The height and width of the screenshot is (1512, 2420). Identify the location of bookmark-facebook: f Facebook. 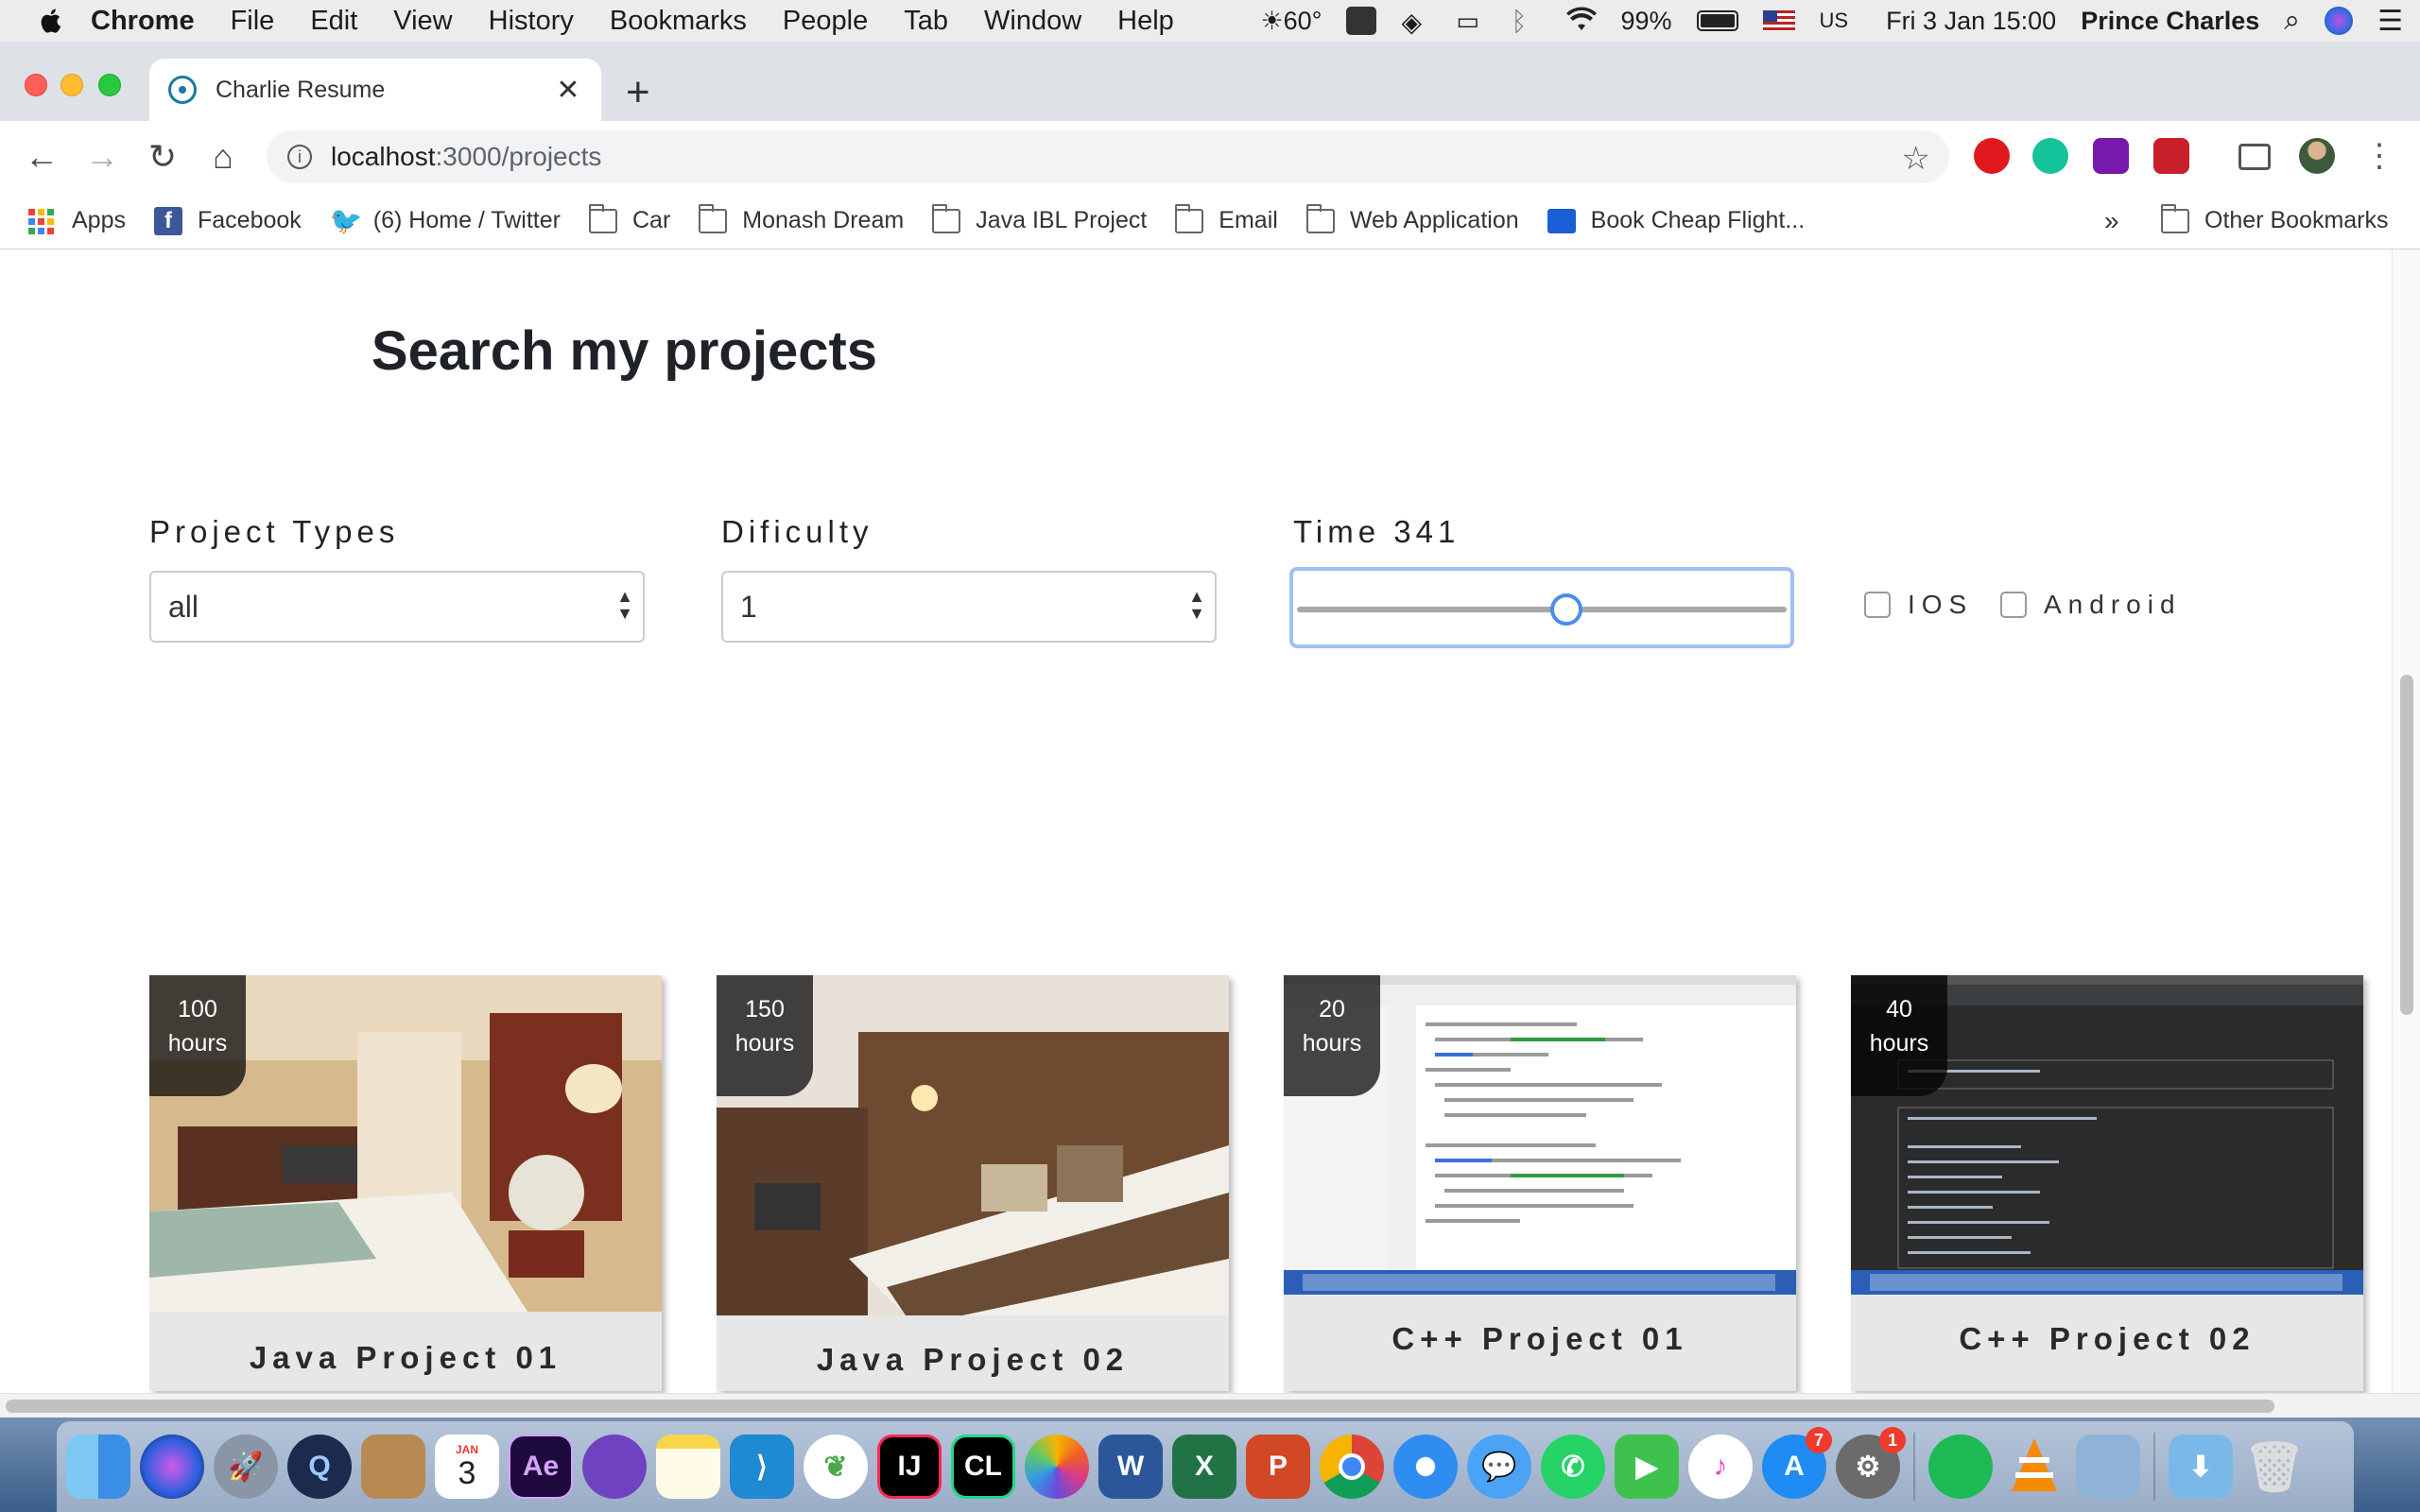
(227, 220).